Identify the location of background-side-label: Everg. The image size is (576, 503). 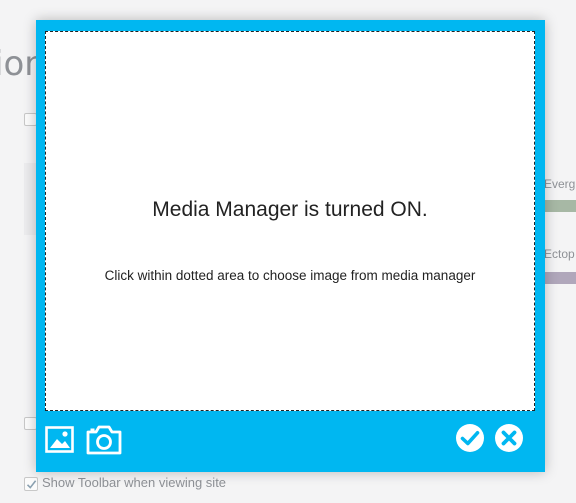
(560, 184).